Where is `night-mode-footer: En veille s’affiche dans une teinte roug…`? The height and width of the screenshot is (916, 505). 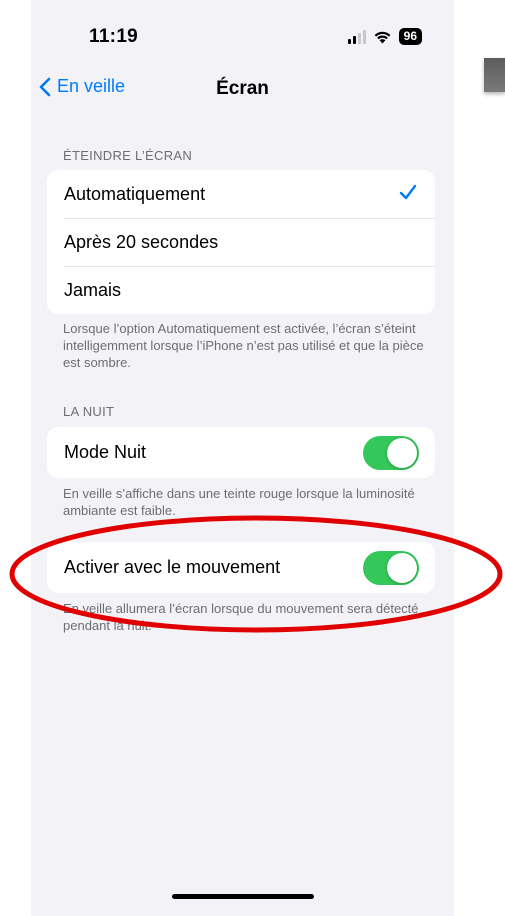
night-mode-footer: En veille s’affiche dans une teinte roug… is located at coordinates (239, 502).